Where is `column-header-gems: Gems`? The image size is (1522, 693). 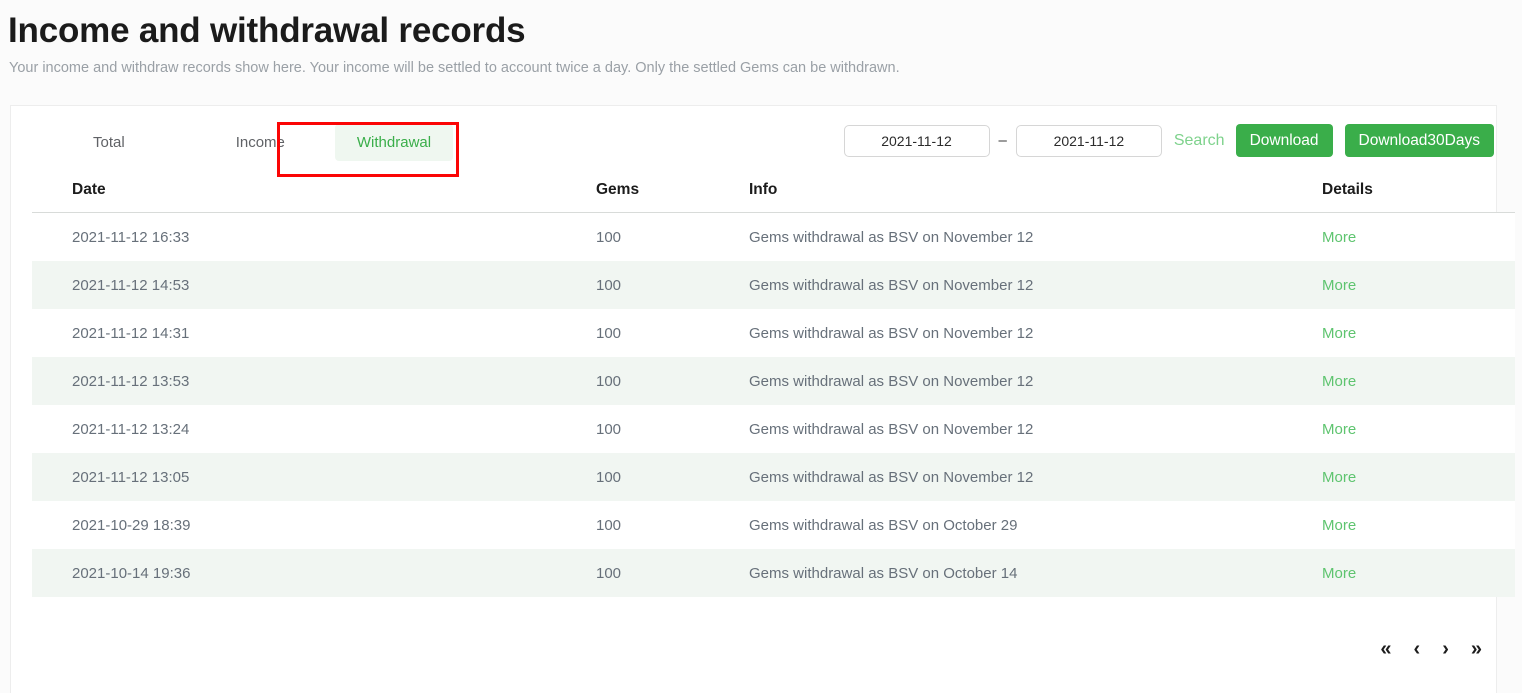 column-header-gems: Gems is located at coordinates (671, 197).